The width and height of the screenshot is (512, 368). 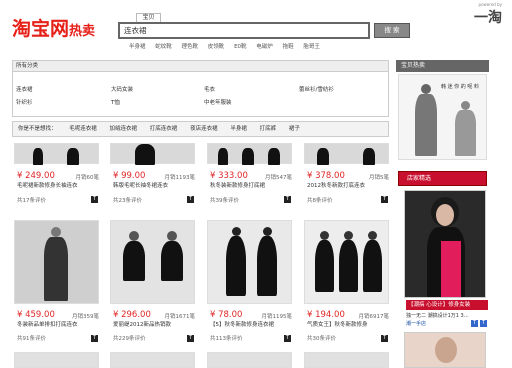 What do you see at coordinates (442, 117) in the screenshot?
I see `sidebar-ad-image: 韩 迷 你 的 呢 料` at bounding box center [442, 117].